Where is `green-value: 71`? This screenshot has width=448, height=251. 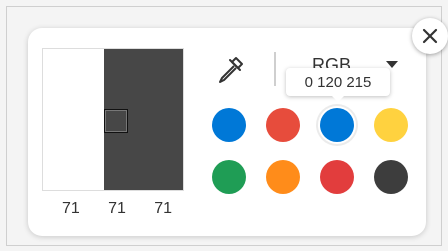 green-value: 71 is located at coordinates (117, 208).